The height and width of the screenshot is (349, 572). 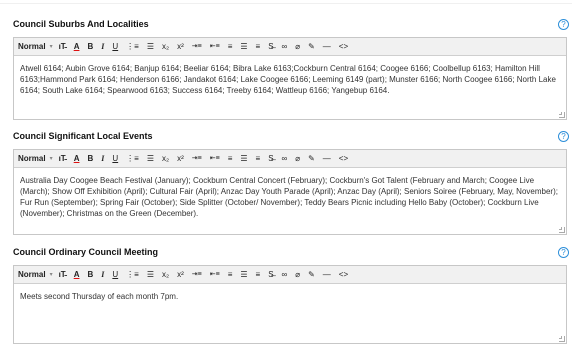 What do you see at coordinates (286, 3) in the screenshot?
I see `top-divider` at bounding box center [286, 3].